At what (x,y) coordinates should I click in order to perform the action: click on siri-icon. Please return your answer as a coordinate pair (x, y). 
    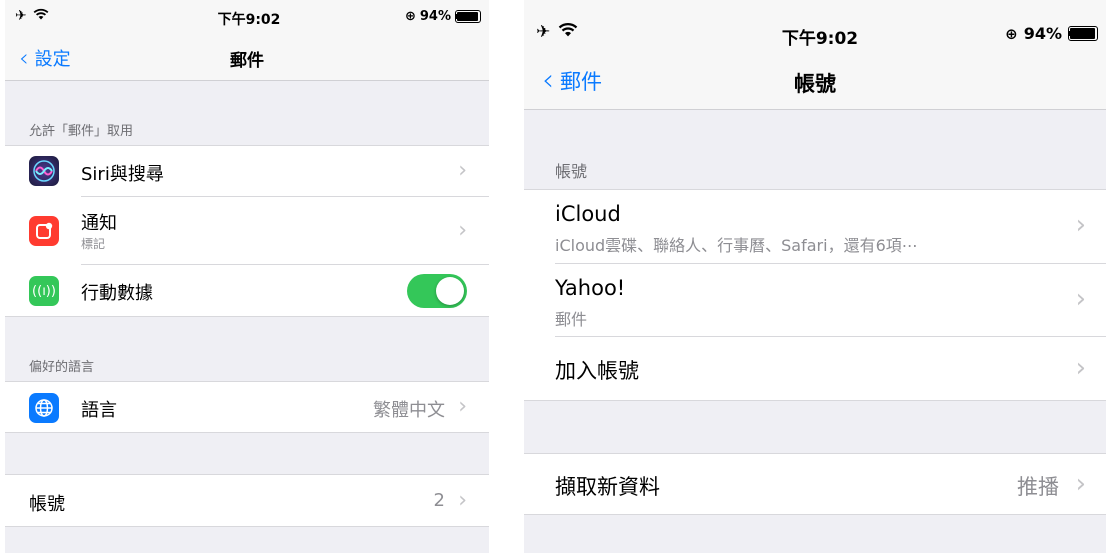
    Looking at the image, I should click on (44, 171).